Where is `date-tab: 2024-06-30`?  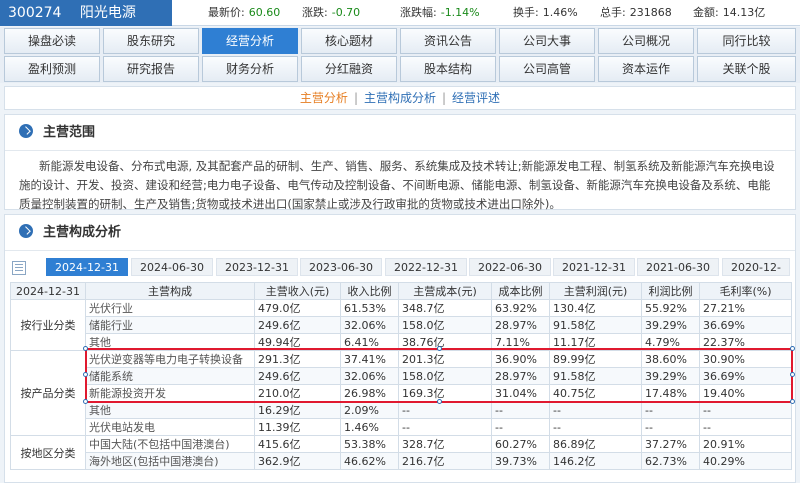 date-tab: 2024-06-30 is located at coordinates (172, 267).